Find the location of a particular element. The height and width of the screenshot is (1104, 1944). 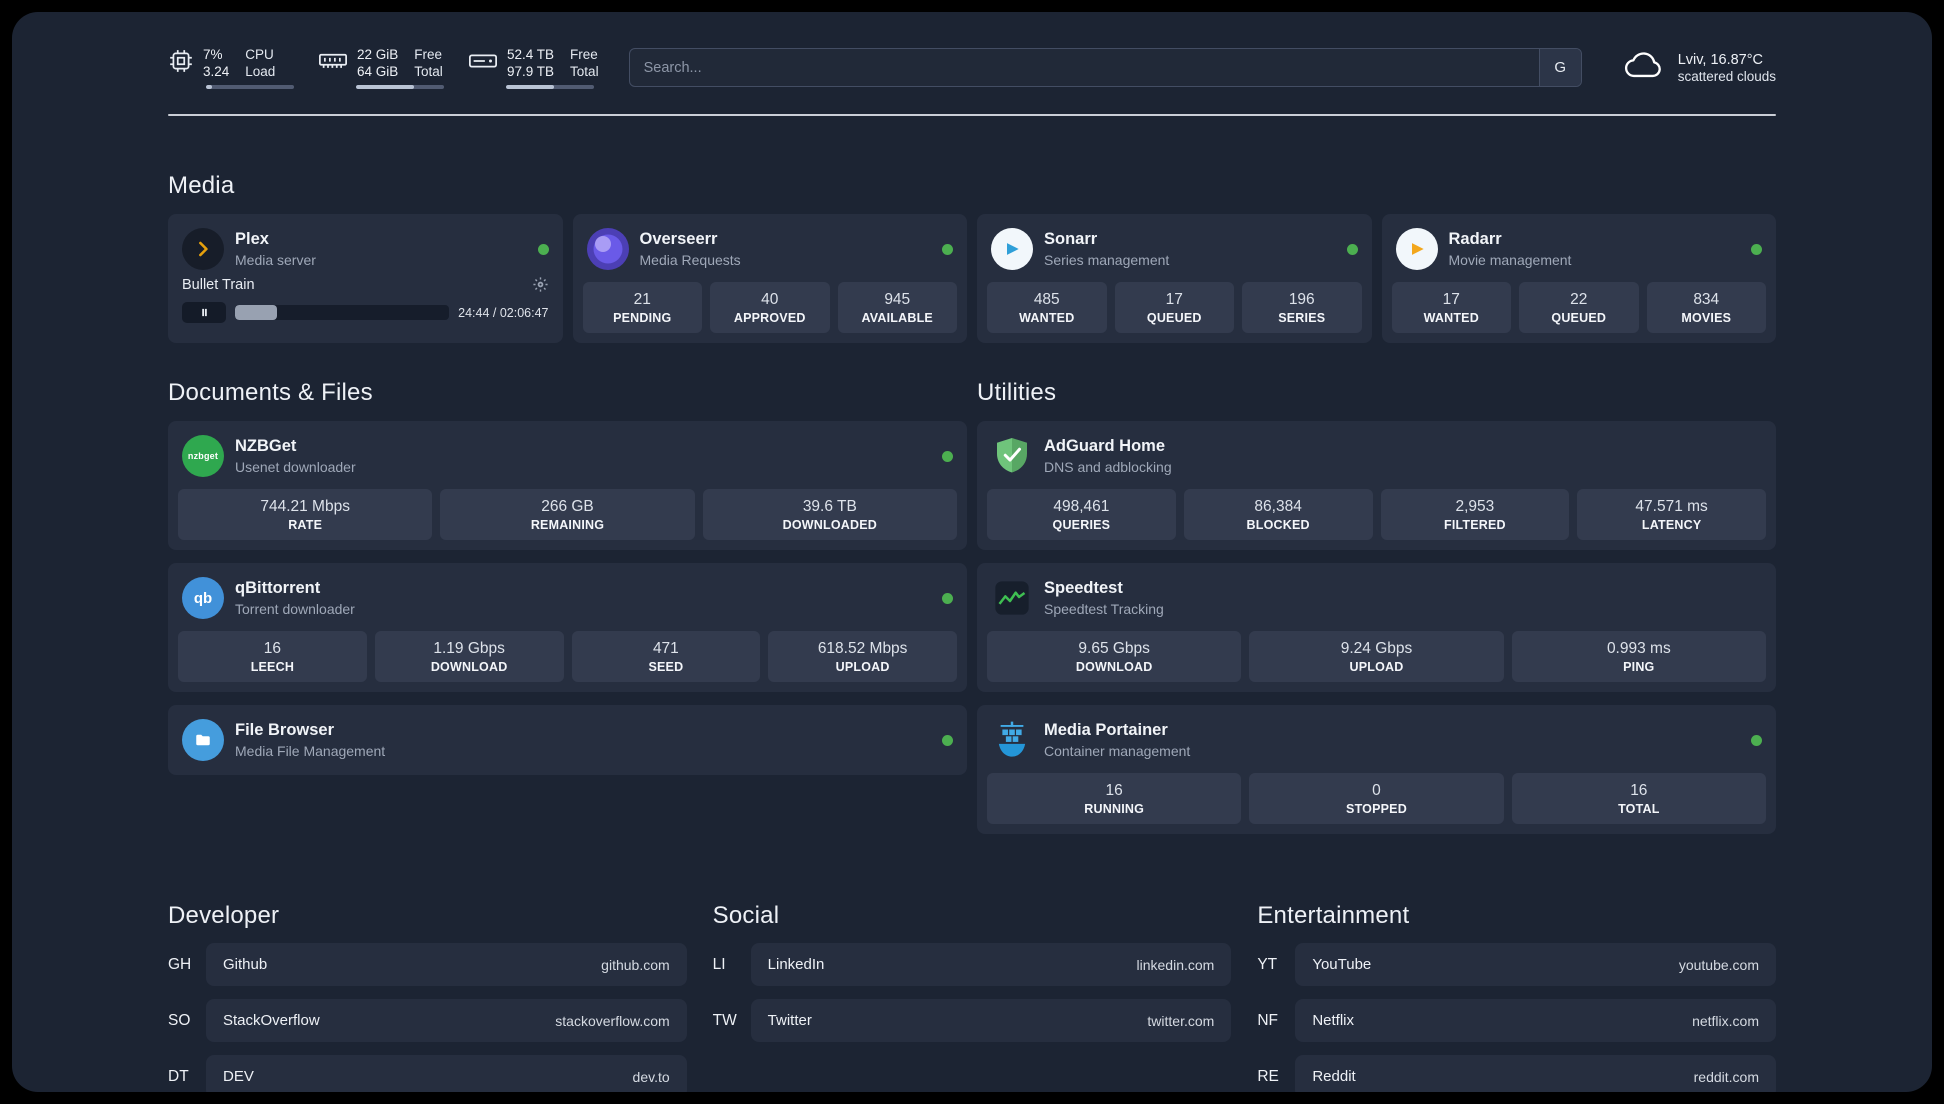

stat-wanted: 17 WANTED is located at coordinates (1451, 307).